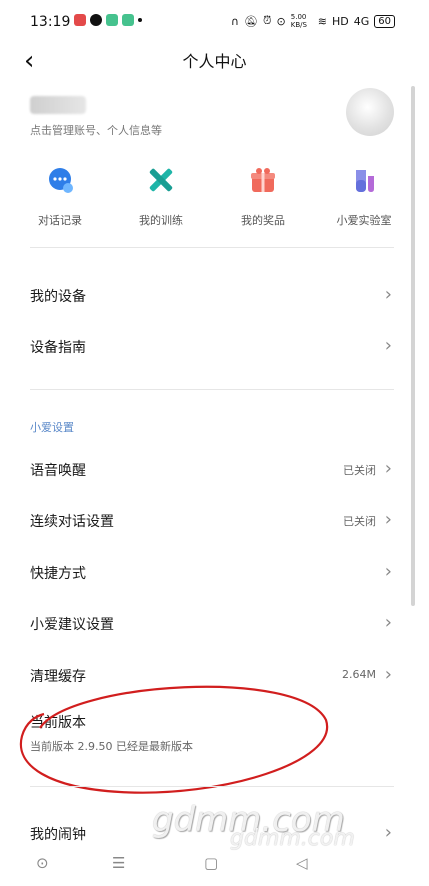  Describe the element at coordinates (263, 220) in the screenshot. I see `quick-label: 我的奖品` at that location.